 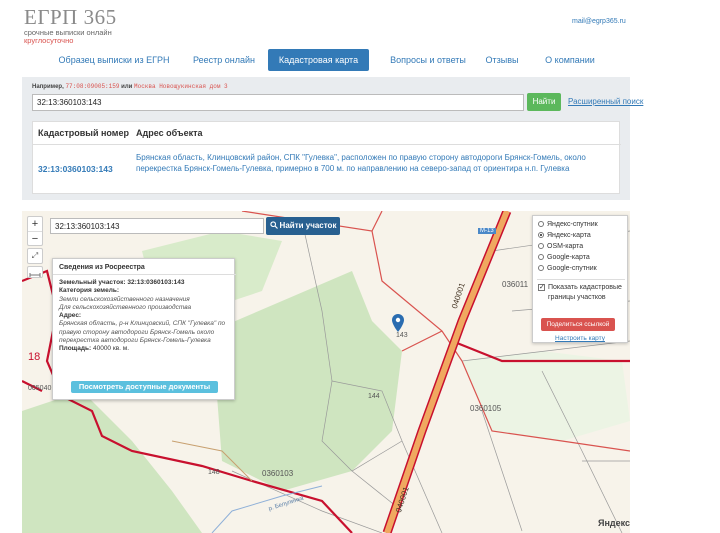 What do you see at coordinates (70, 17) in the screenshot?
I see `logo-title: ЕГРП 365` at bounding box center [70, 17].